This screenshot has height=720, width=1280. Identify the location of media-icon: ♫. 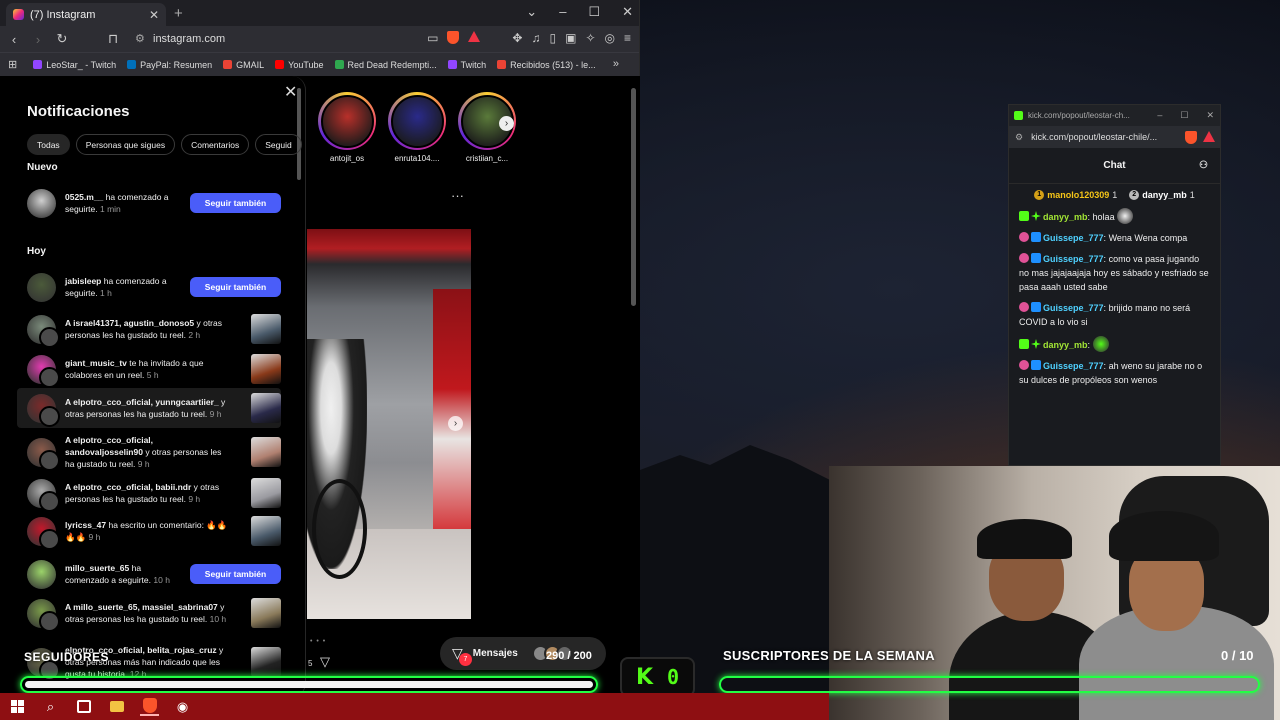
(535, 38).